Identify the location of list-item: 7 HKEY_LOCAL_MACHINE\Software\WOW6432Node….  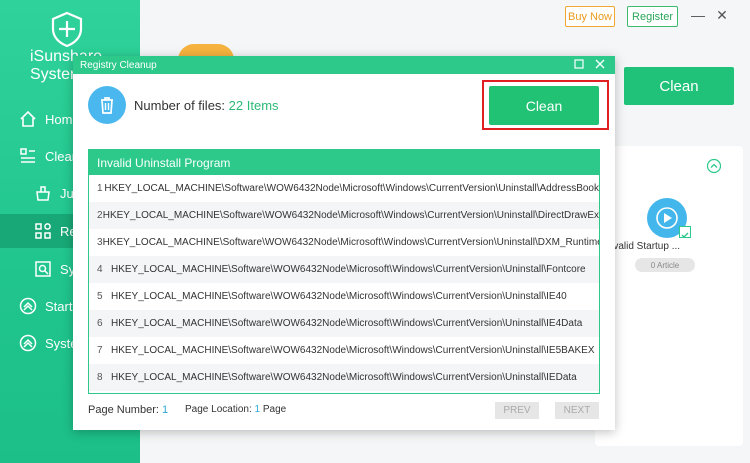
(344, 350).